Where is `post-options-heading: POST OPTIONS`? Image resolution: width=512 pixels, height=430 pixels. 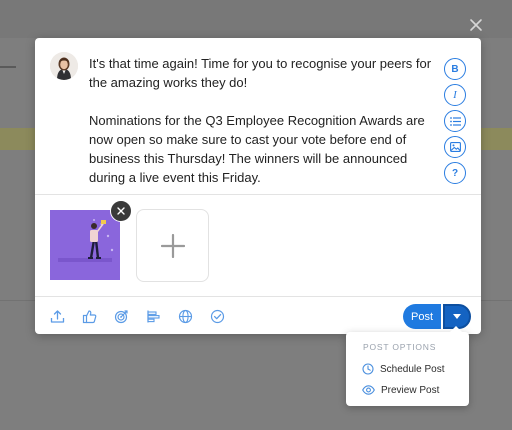 post-options-heading: POST OPTIONS is located at coordinates (400, 347).